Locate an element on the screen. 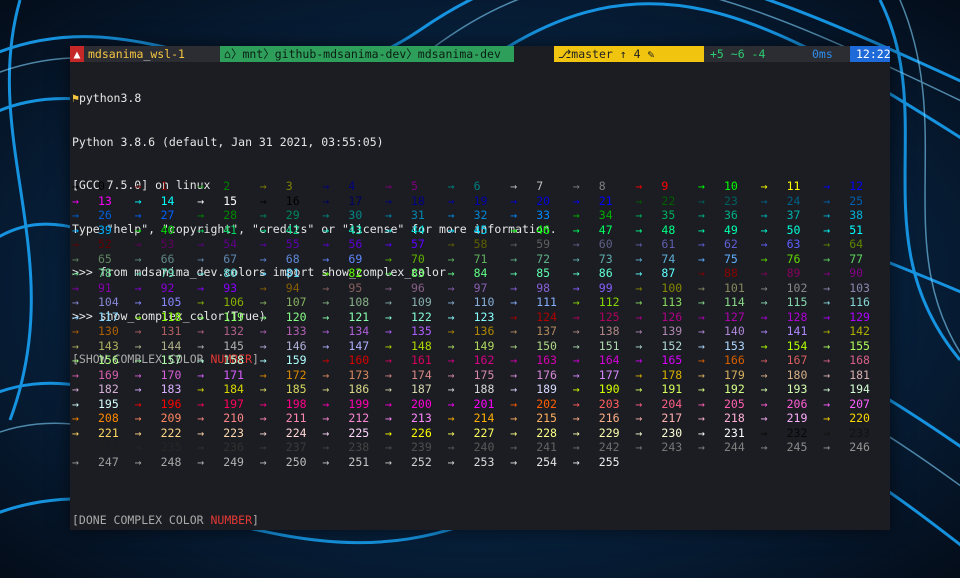 The width and height of the screenshot is (960, 578). color-number: 201 is located at coordinates (484, 403).